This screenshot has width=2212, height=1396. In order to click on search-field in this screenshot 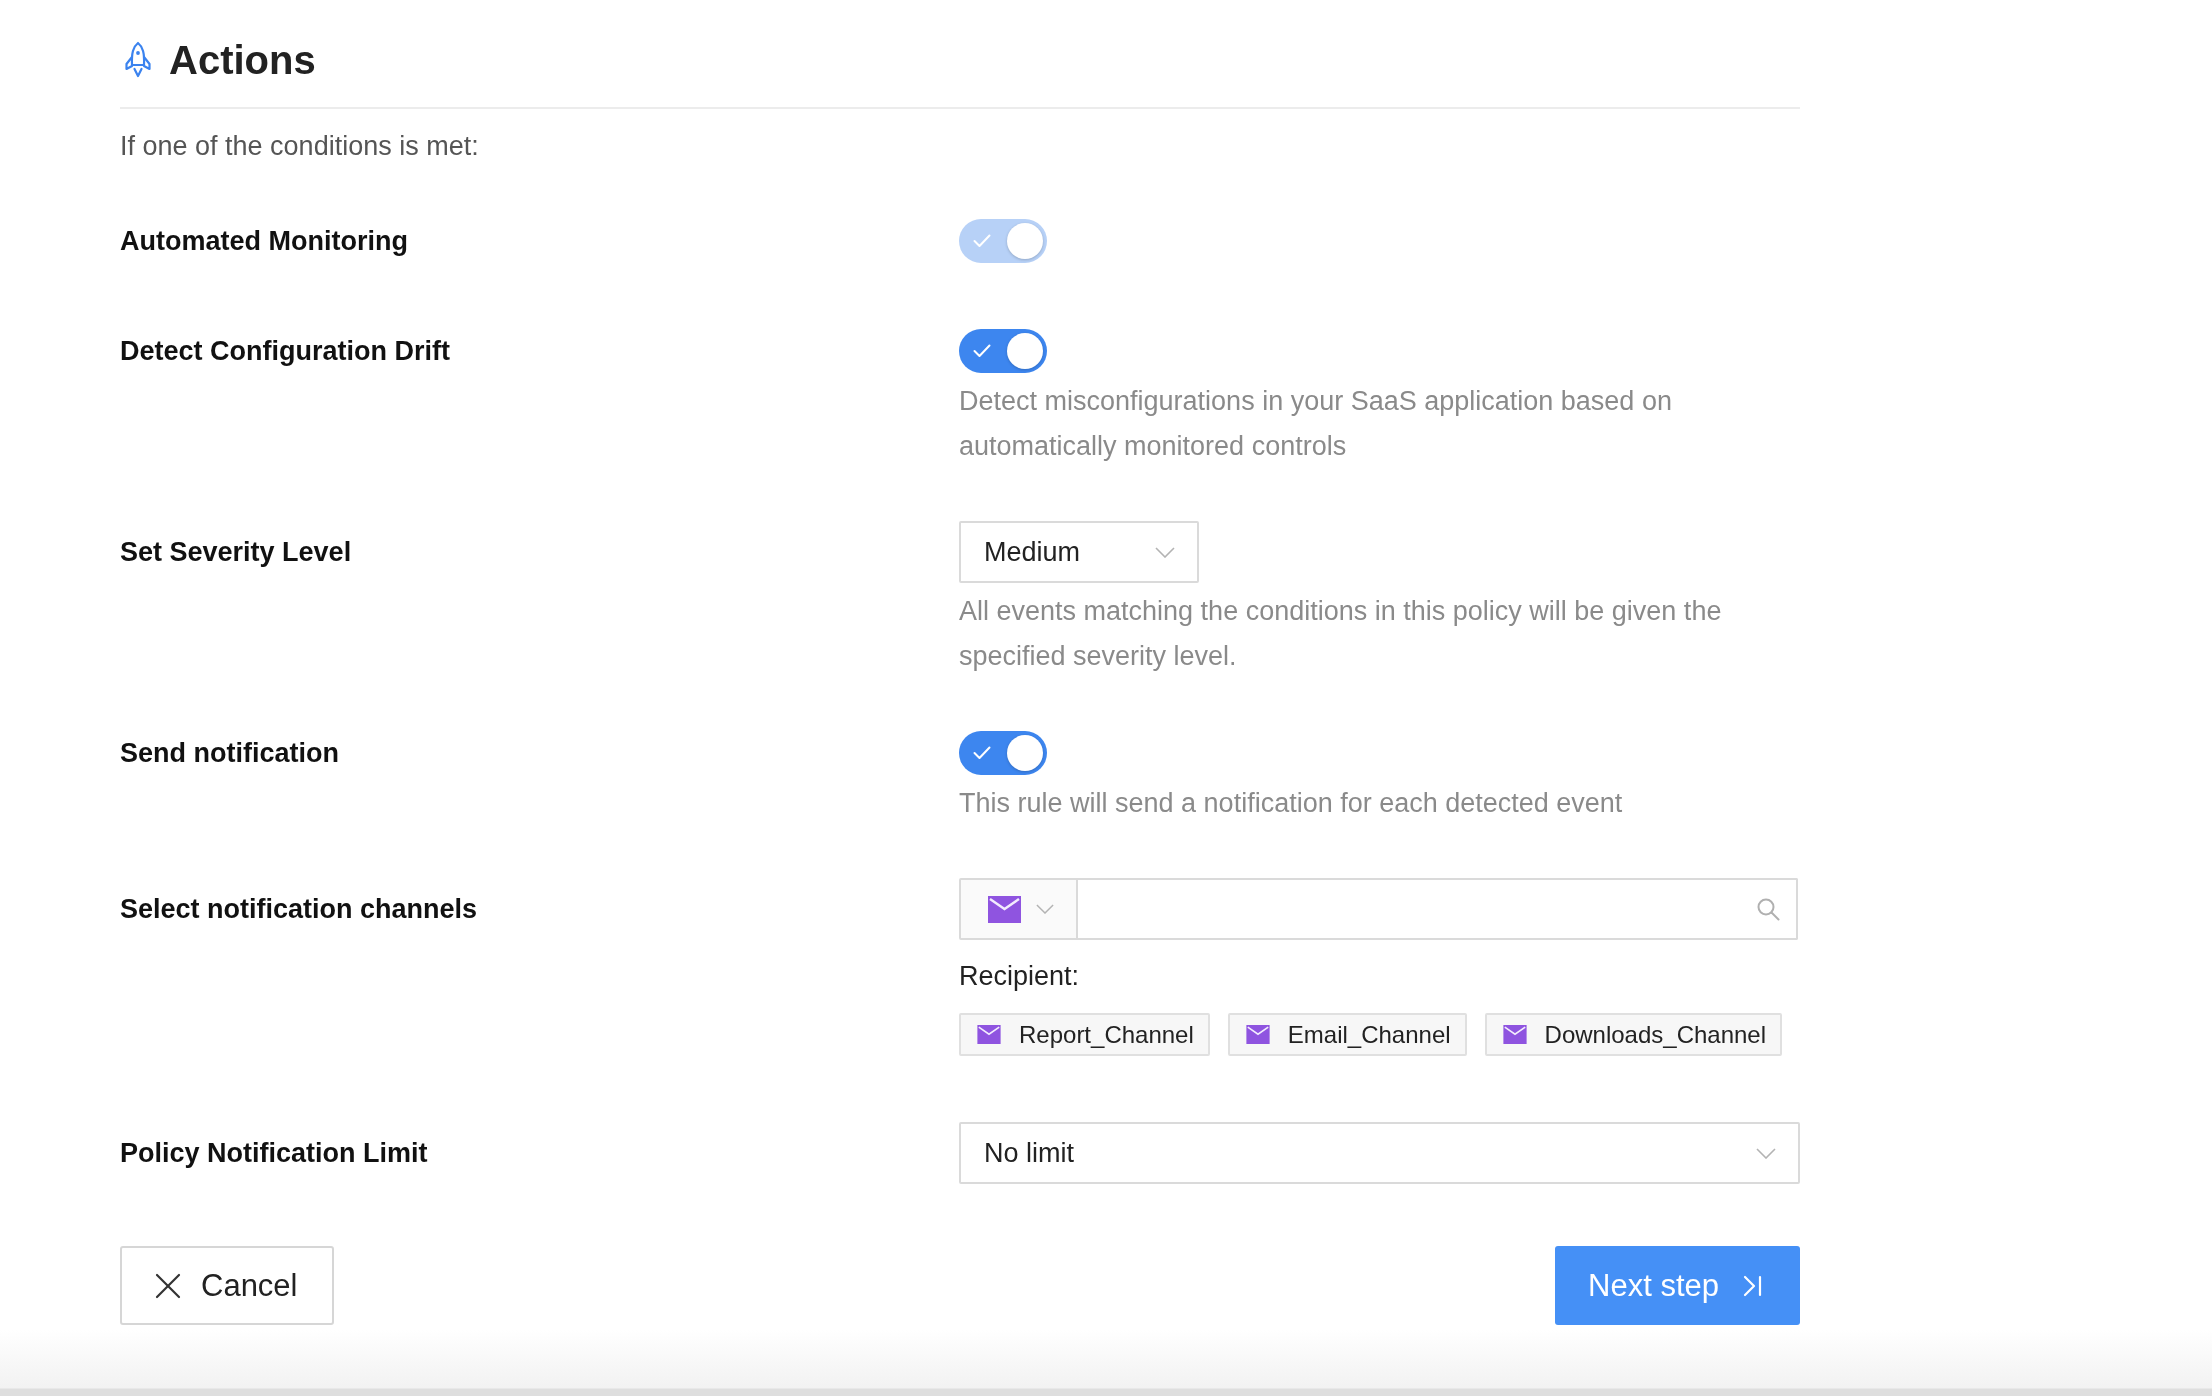, I will do `click(1438, 909)`.